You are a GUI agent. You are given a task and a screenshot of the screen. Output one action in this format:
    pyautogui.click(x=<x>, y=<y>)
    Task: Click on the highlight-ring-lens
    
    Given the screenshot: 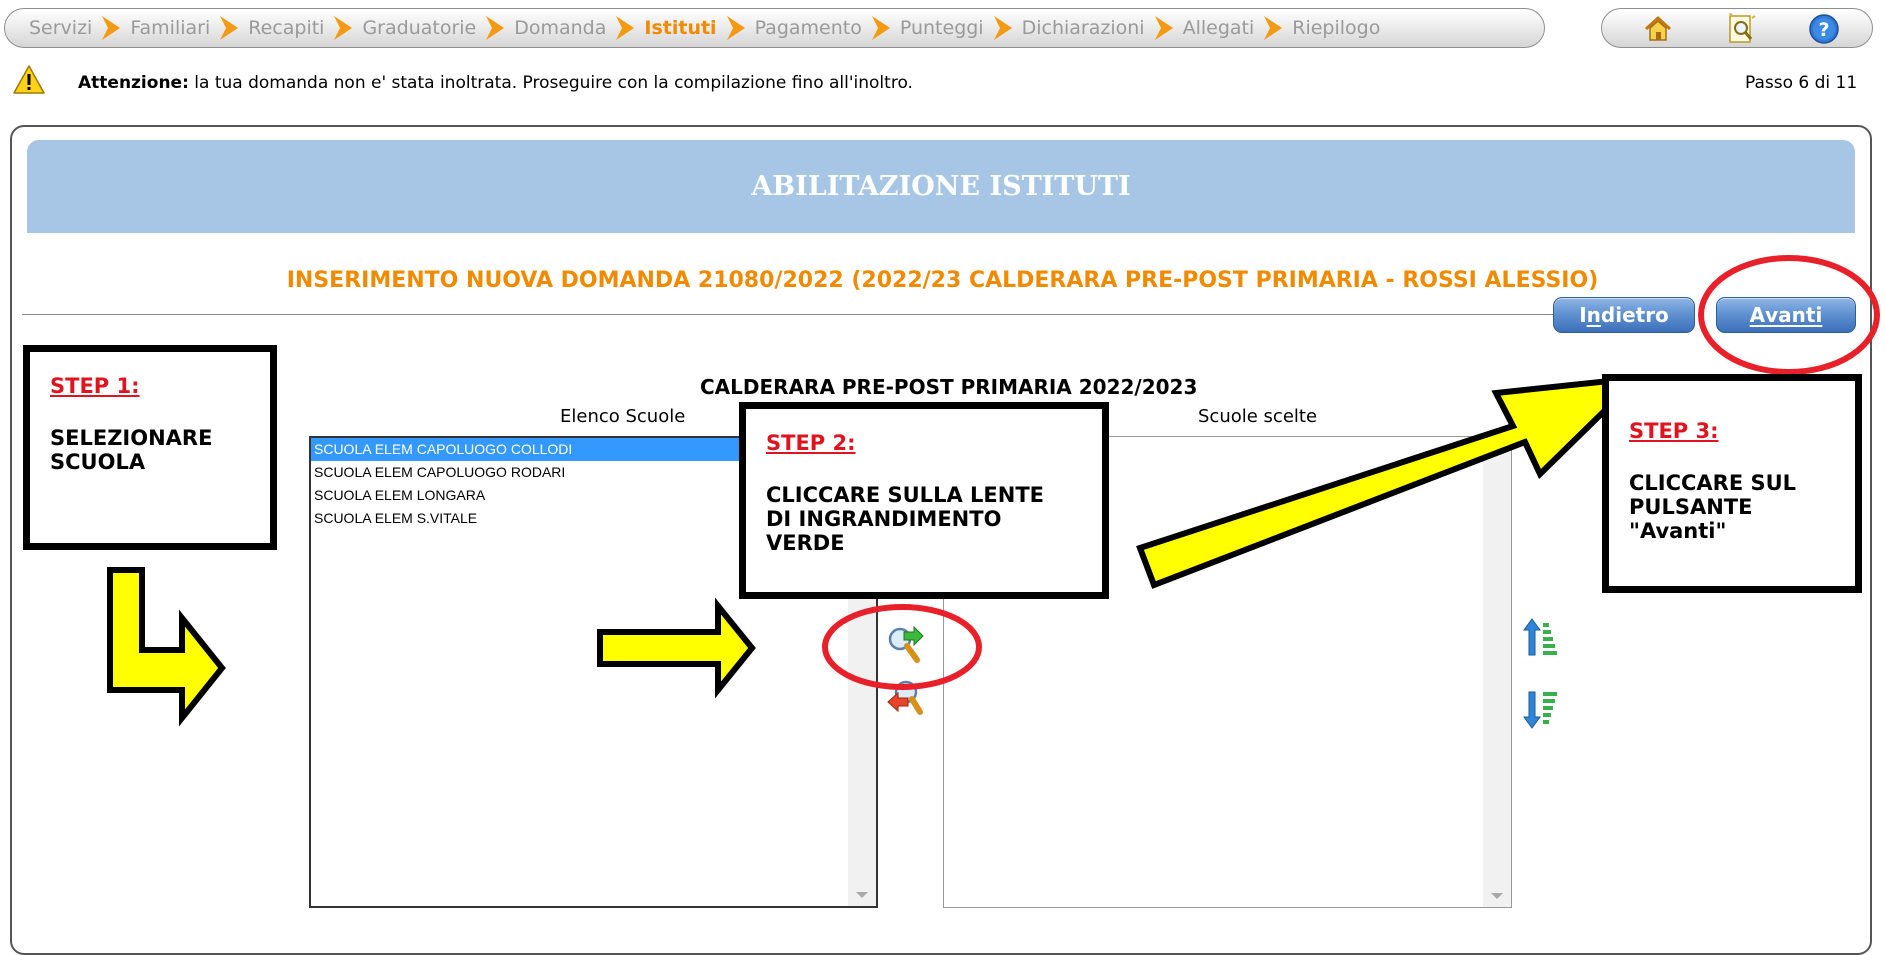 What is the action you would take?
    pyautogui.click(x=902, y=647)
    